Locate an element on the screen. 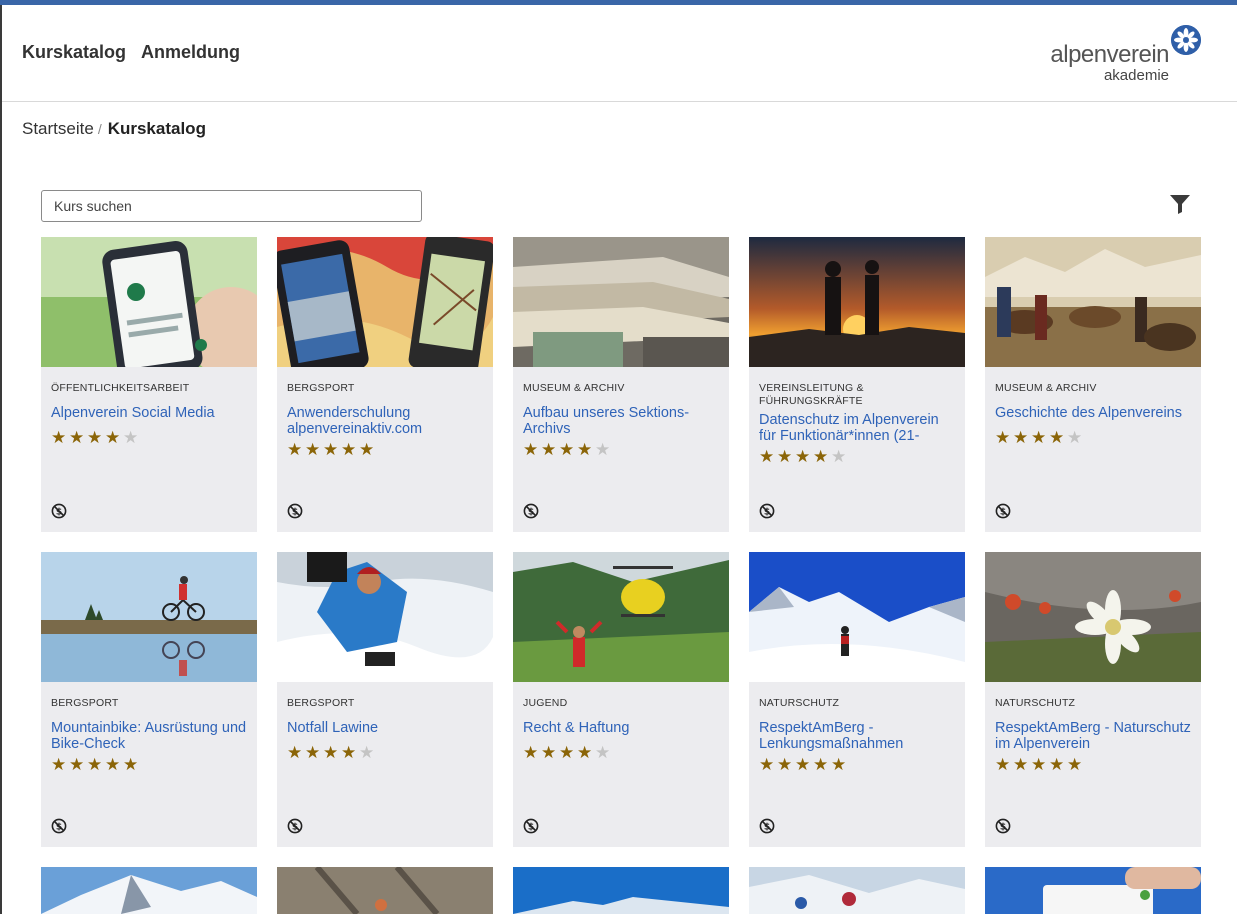  course-search-input is located at coordinates (231, 206).